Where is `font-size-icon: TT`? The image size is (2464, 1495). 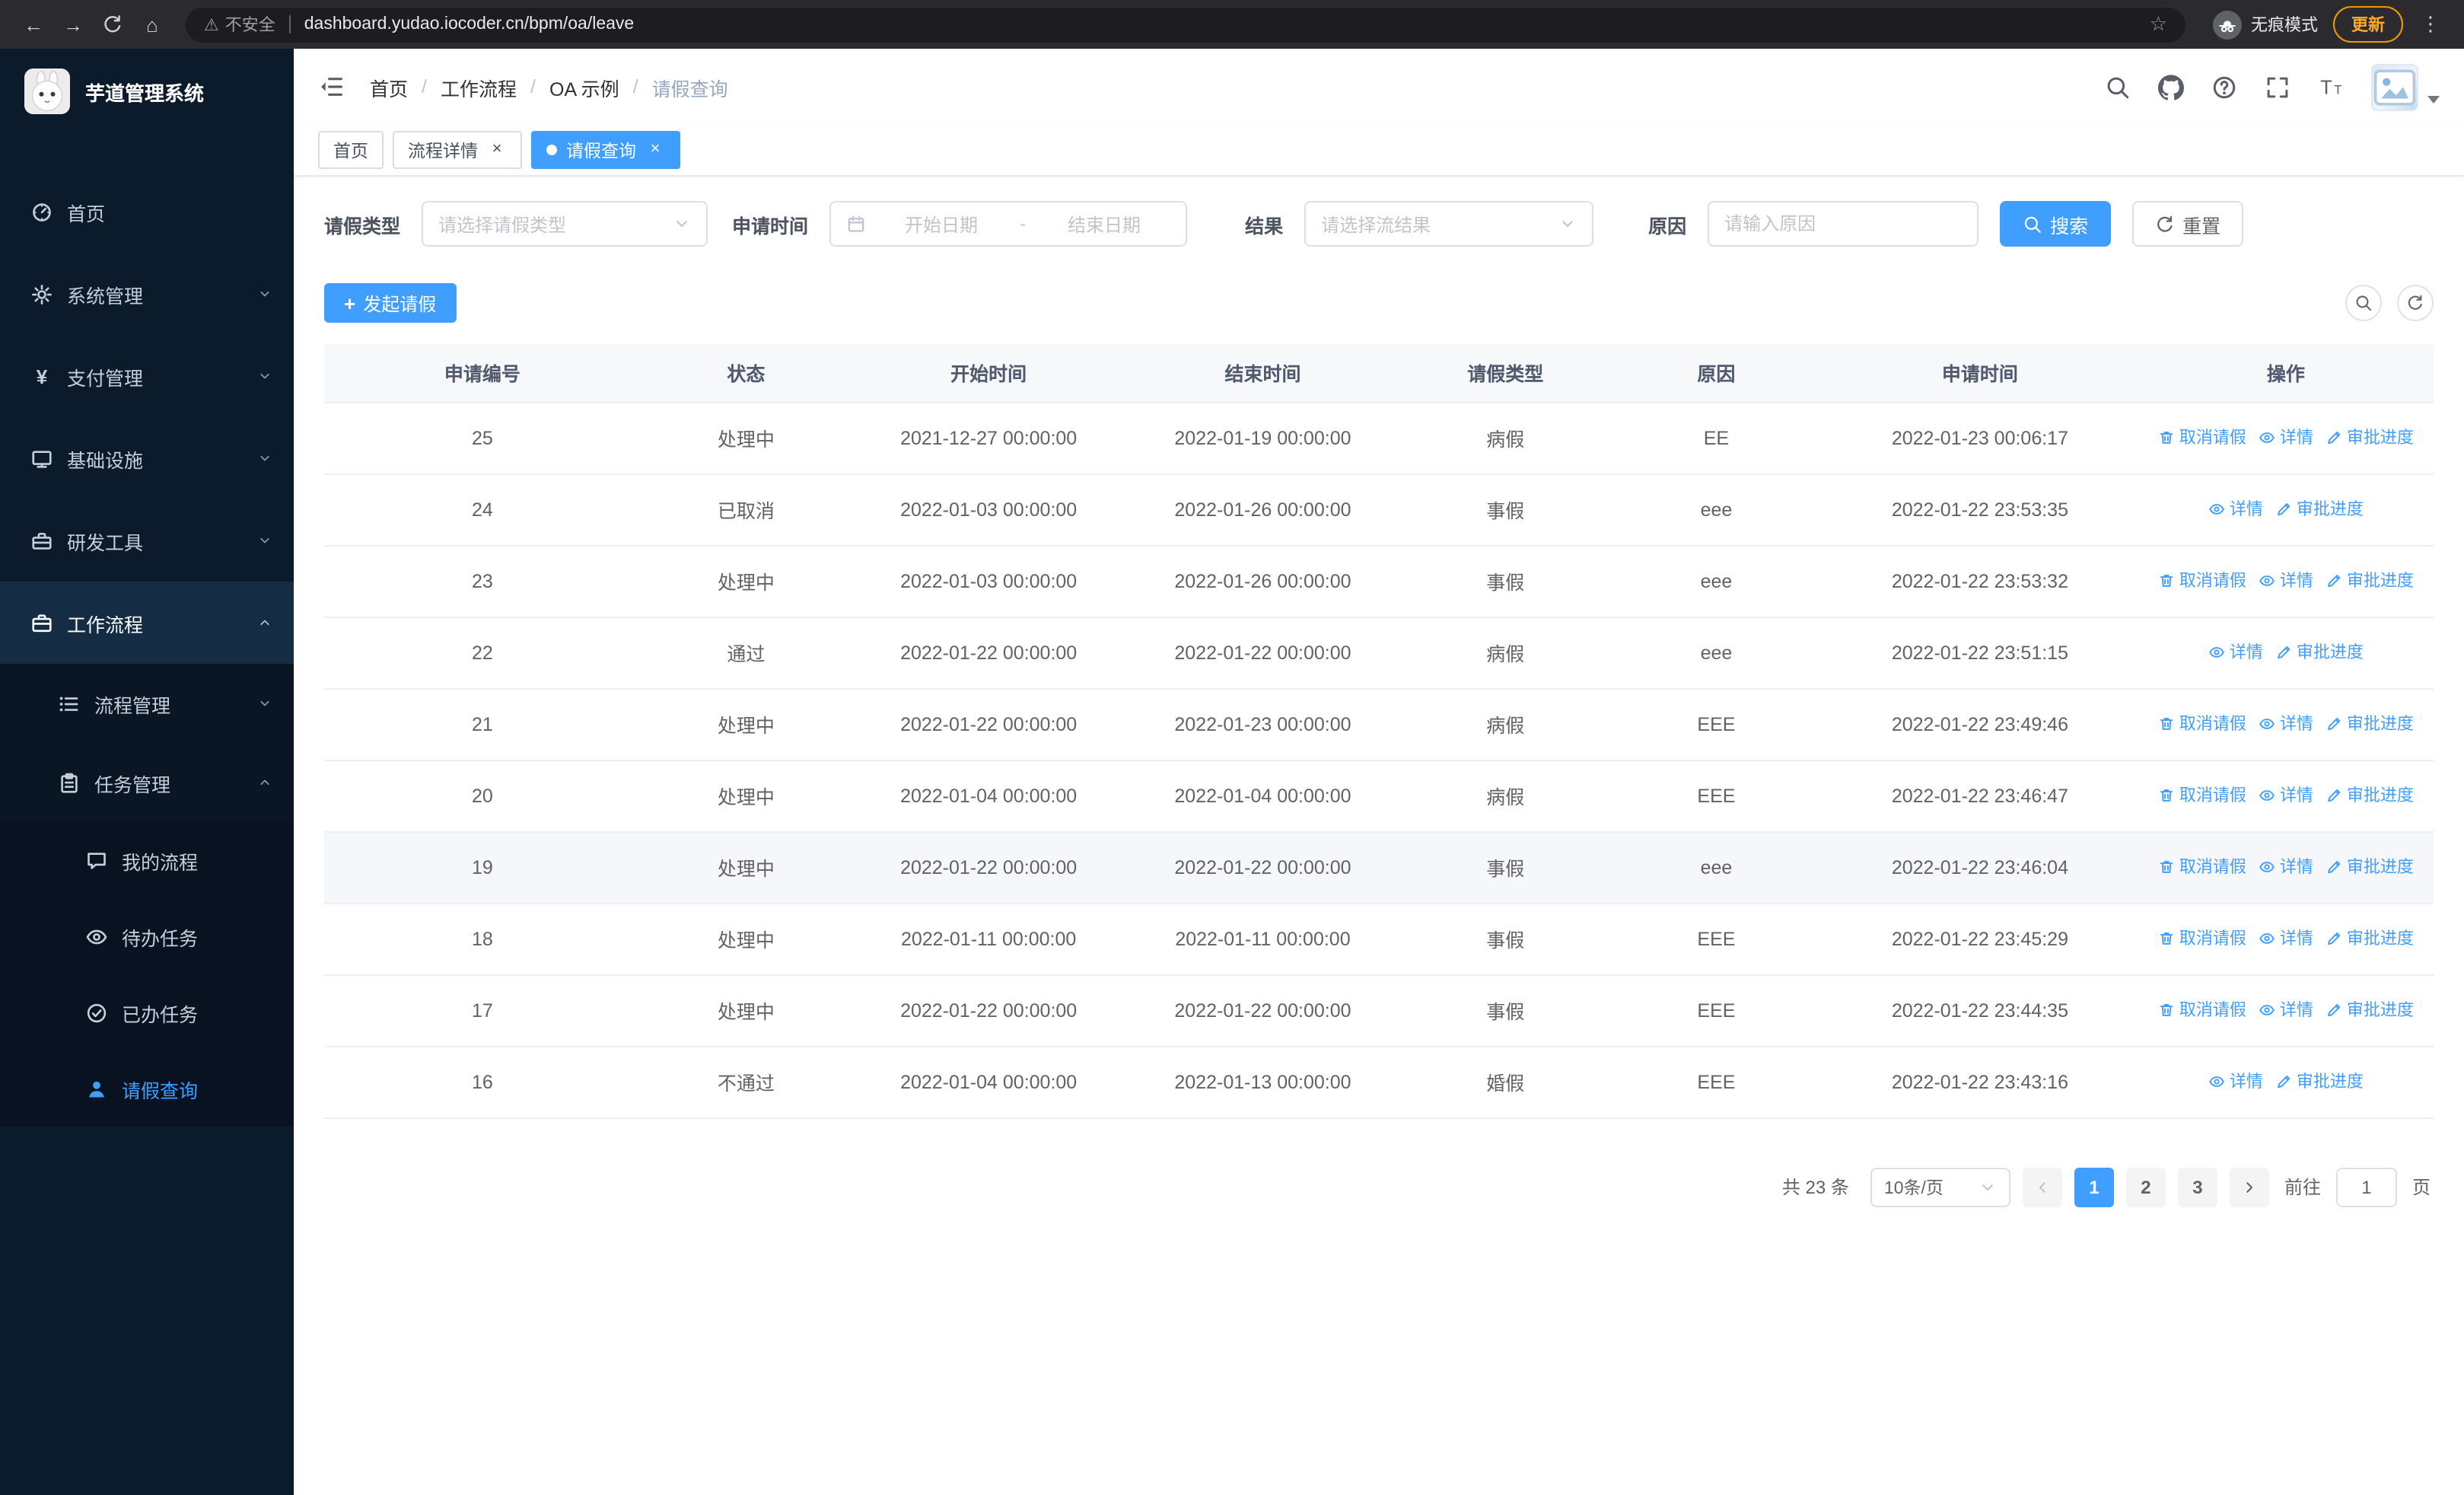 font-size-icon: TT is located at coordinates (2331, 87).